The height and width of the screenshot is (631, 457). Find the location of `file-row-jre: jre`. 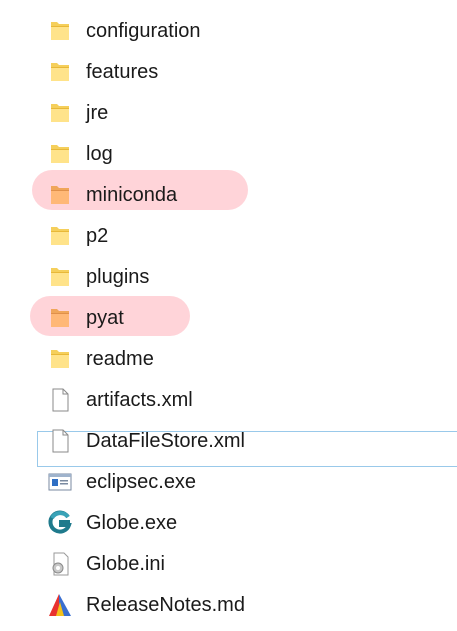

file-row-jre: jre is located at coordinates (228, 112).